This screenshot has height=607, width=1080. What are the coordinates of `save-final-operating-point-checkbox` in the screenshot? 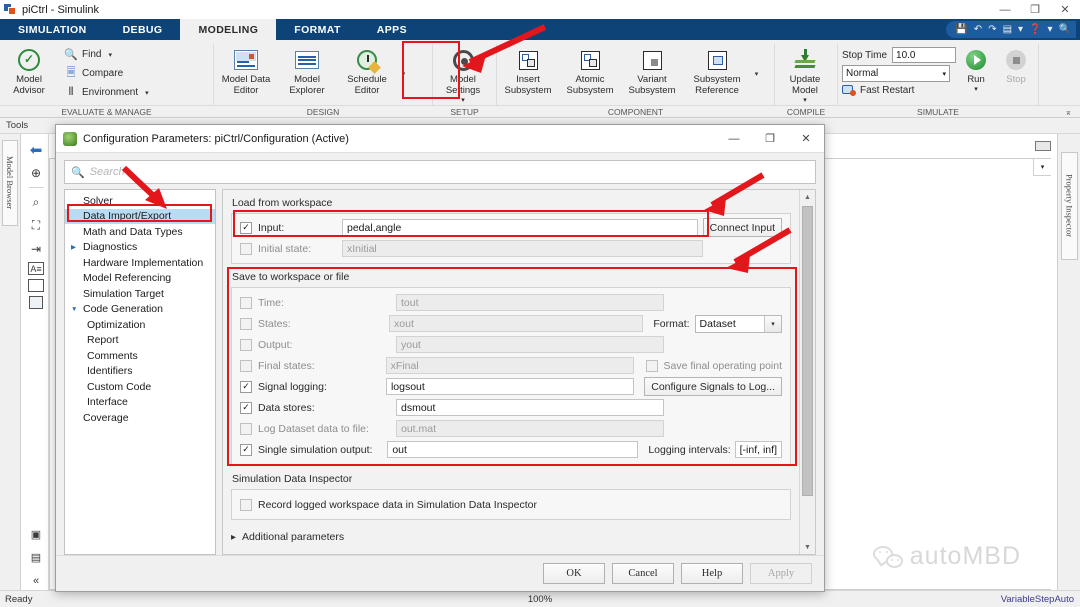 It's located at (651, 365).